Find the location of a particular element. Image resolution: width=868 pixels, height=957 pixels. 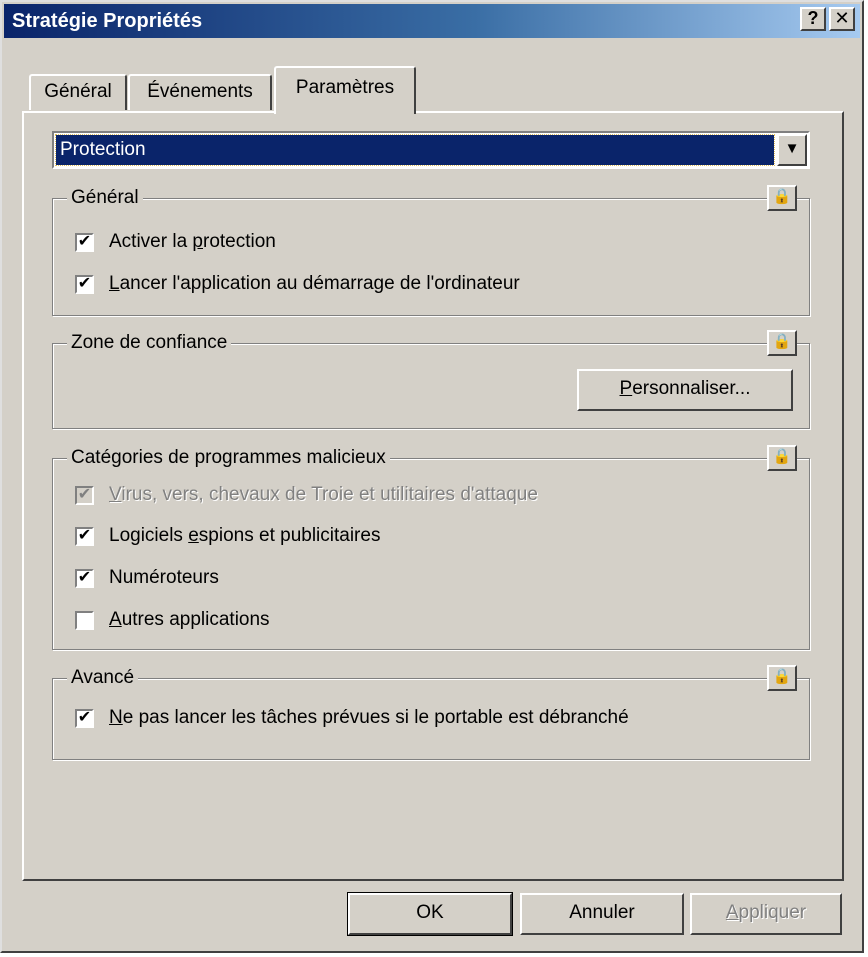

close-button: ✕ is located at coordinates (842, 19).